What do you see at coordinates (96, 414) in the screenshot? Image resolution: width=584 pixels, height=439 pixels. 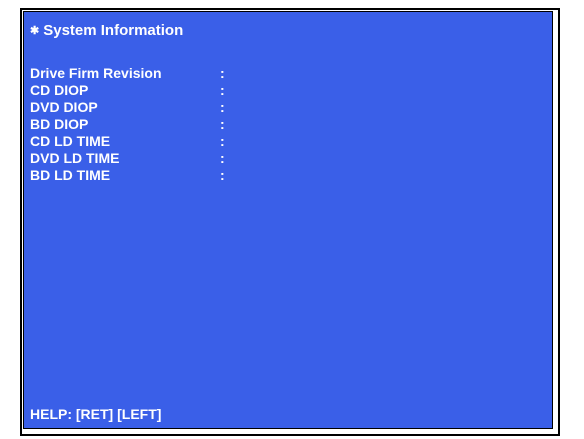 I see `help-hint: HELP: [RET] [LEFT]` at bounding box center [96, 414].